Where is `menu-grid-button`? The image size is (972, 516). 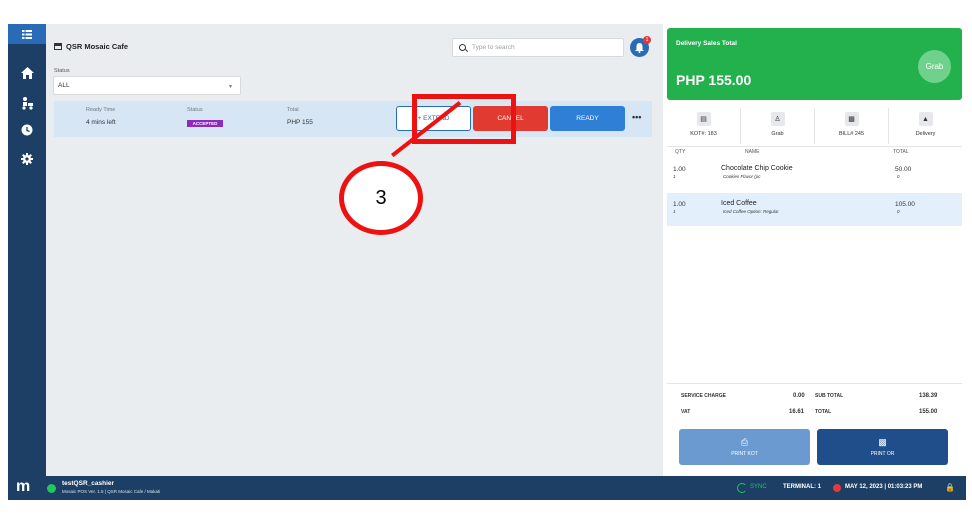
menu-grid-button is located at coordinates (27, 34).